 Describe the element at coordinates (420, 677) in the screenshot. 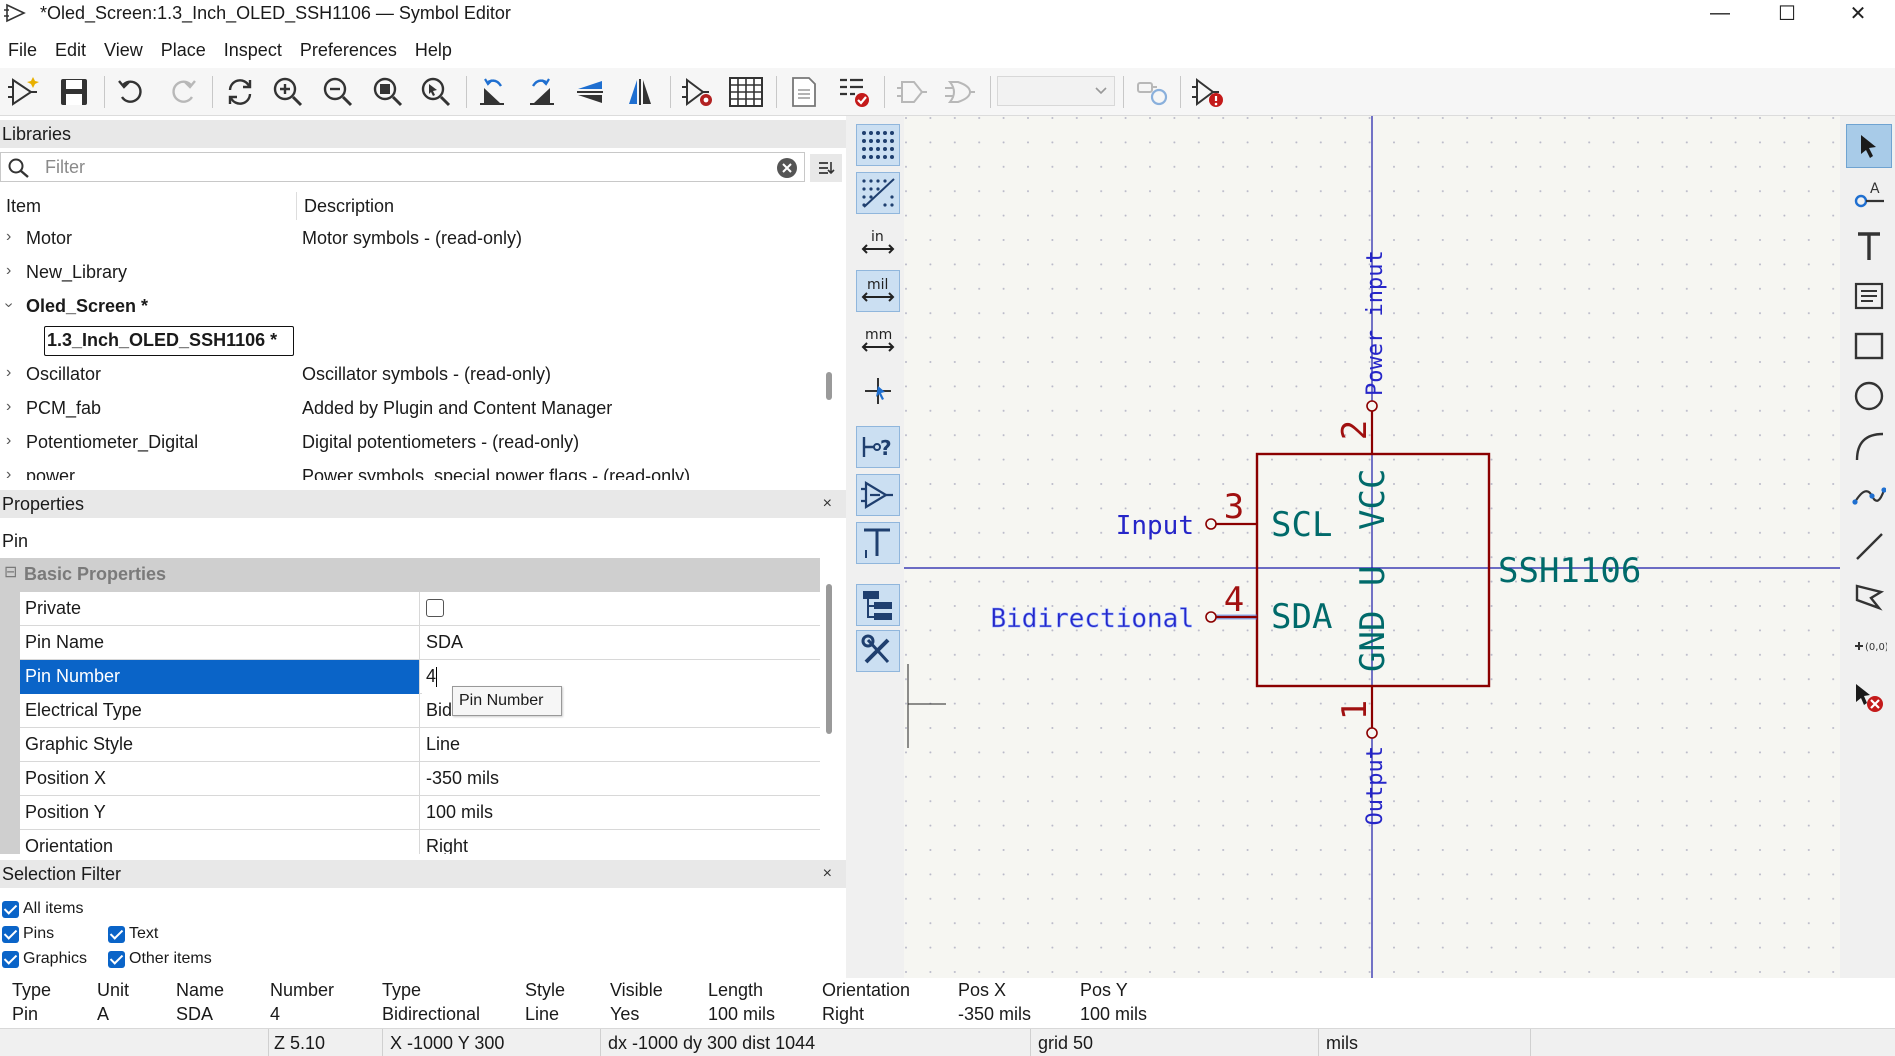

I see `prop-row-pin-number: Pin Number 4` at that location.